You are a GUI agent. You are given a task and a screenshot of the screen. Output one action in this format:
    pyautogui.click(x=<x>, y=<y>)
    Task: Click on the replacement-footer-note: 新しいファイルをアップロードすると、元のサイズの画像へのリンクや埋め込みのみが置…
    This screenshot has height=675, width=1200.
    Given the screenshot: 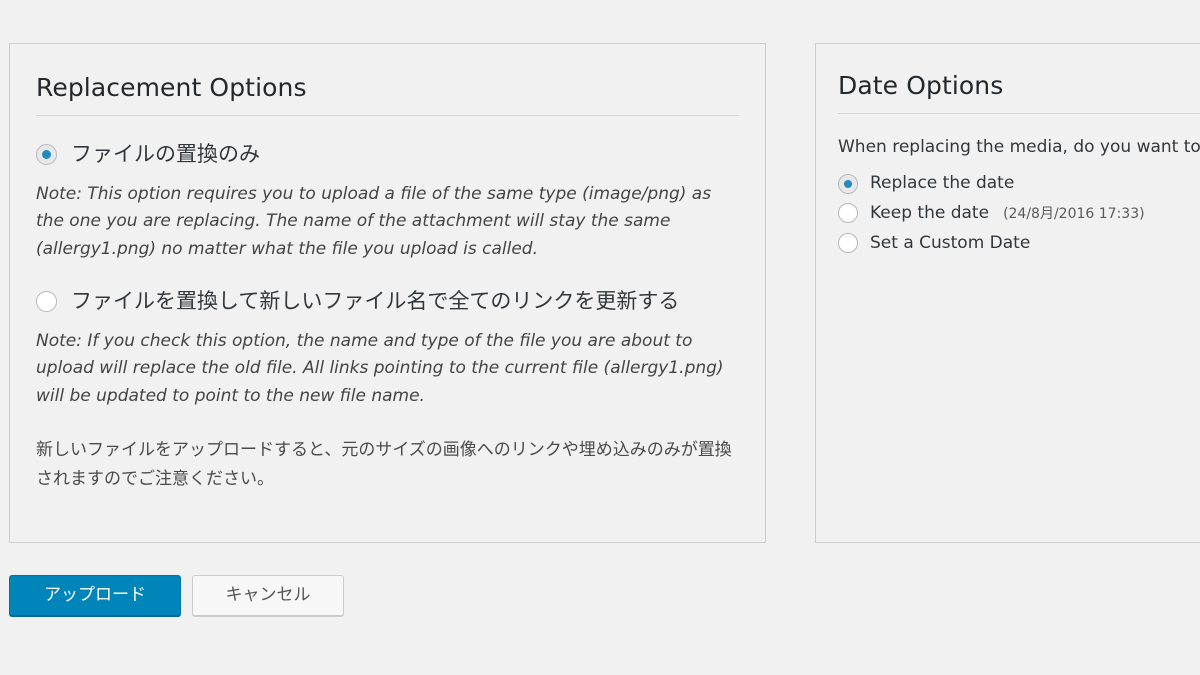 What is the action you would take?
    pyautogui.click(x=384, y=464)
    